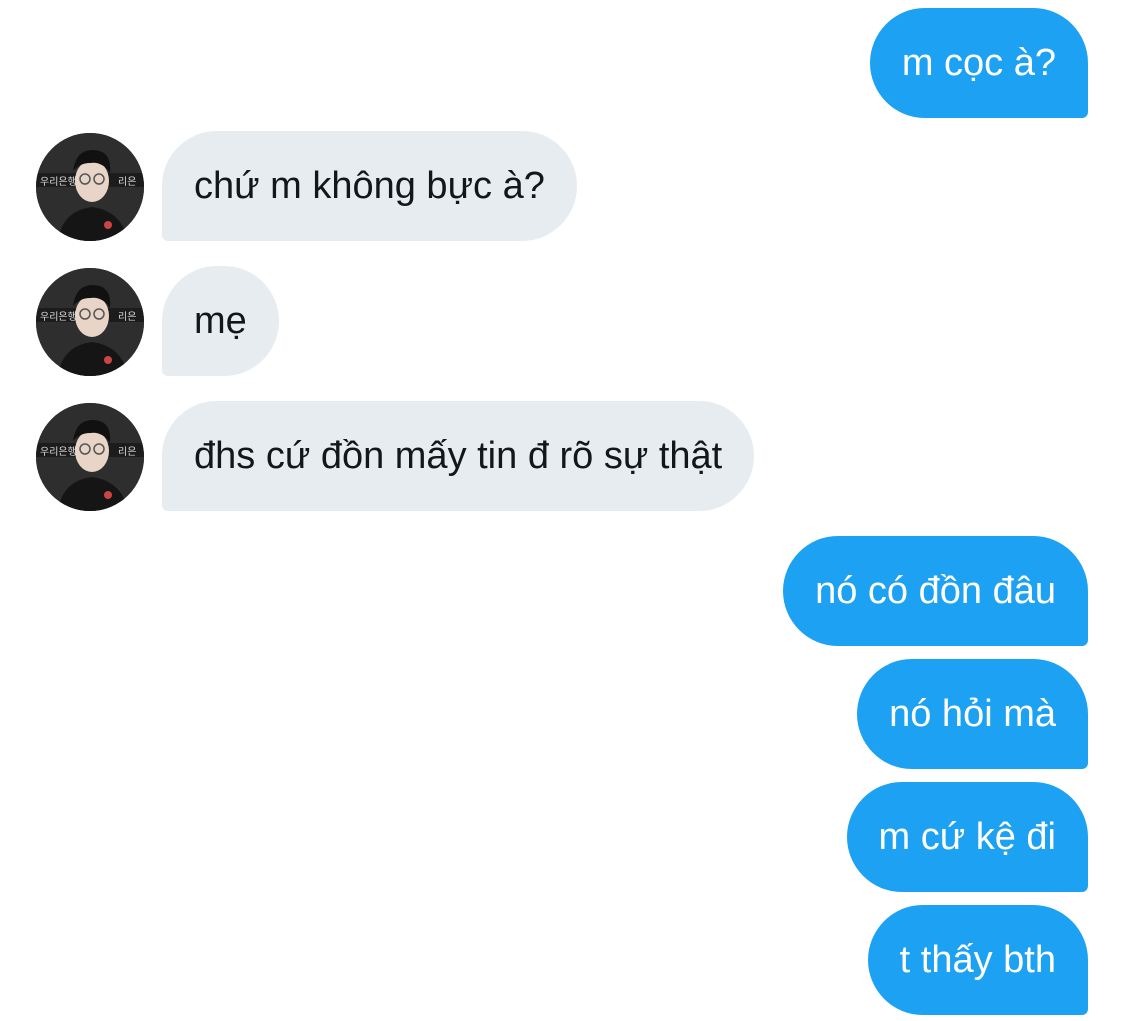 The height and width of the screenshot is (1021, 1125). What do you see at coordinates (972, 714) in the screenshot?
I see `outgoing-message-bubble: nó hỏi mà` at bounding box center [972, 714].